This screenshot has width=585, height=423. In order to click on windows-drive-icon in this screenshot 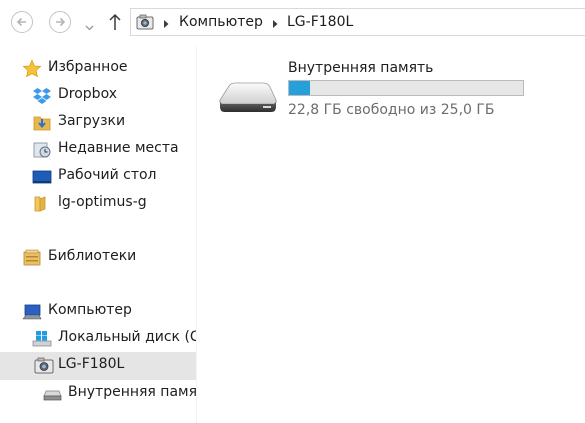, I will do `click(42, 339)`.